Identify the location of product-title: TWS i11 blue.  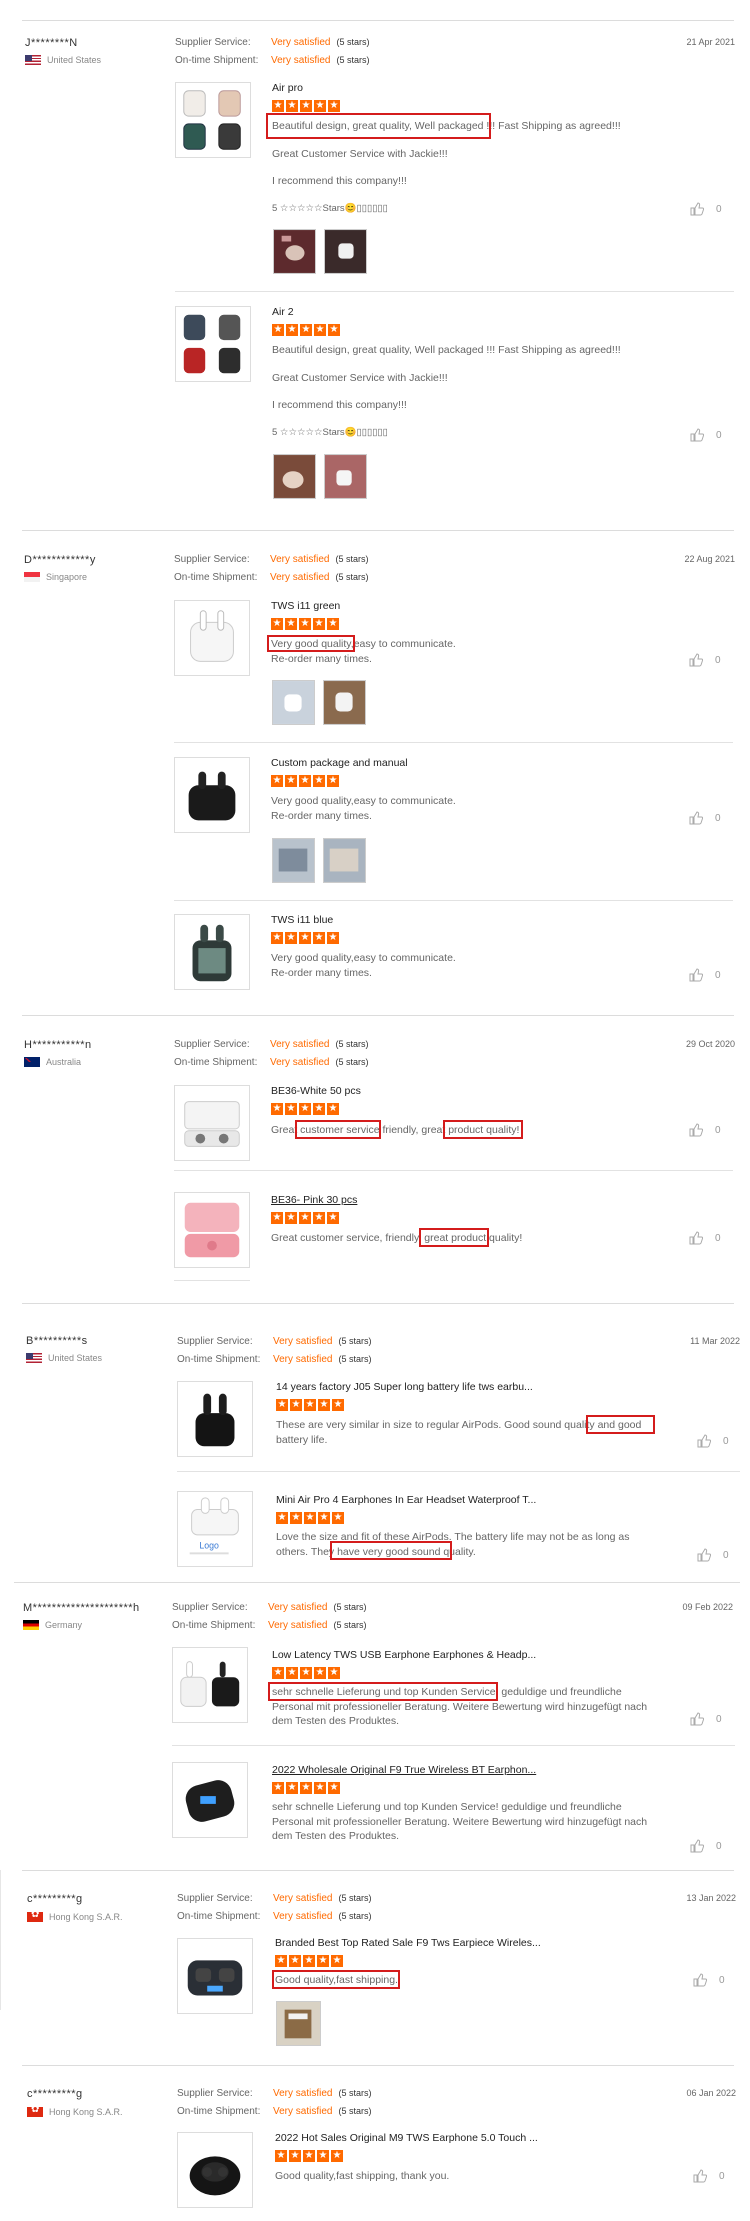
(302, 920).